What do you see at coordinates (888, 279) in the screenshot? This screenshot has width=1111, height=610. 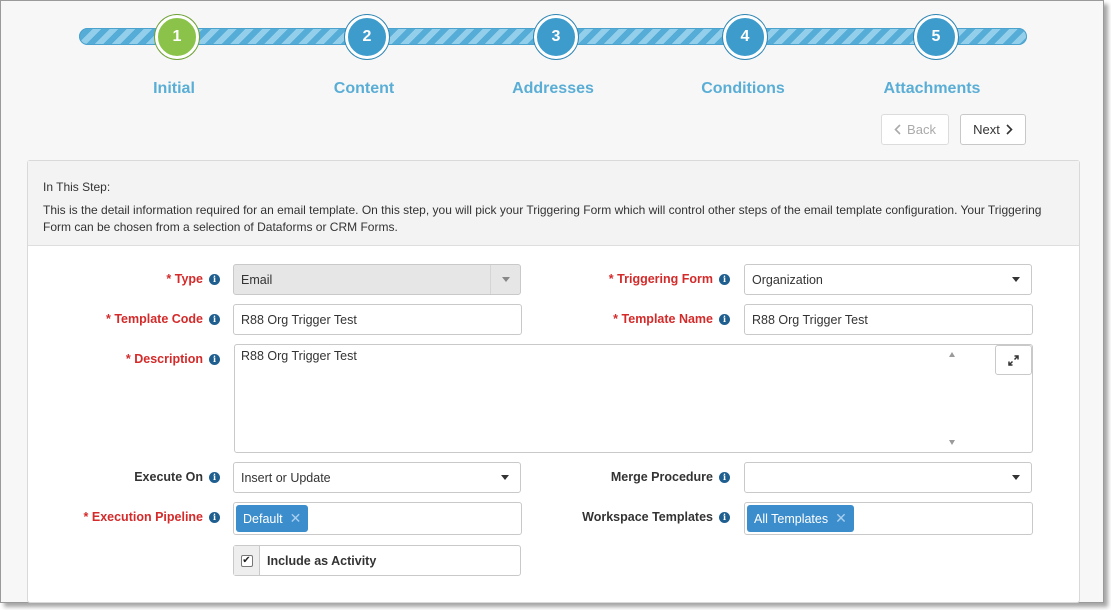 I see `triggering-form-select: Organization` at bounding box center [888, 279].